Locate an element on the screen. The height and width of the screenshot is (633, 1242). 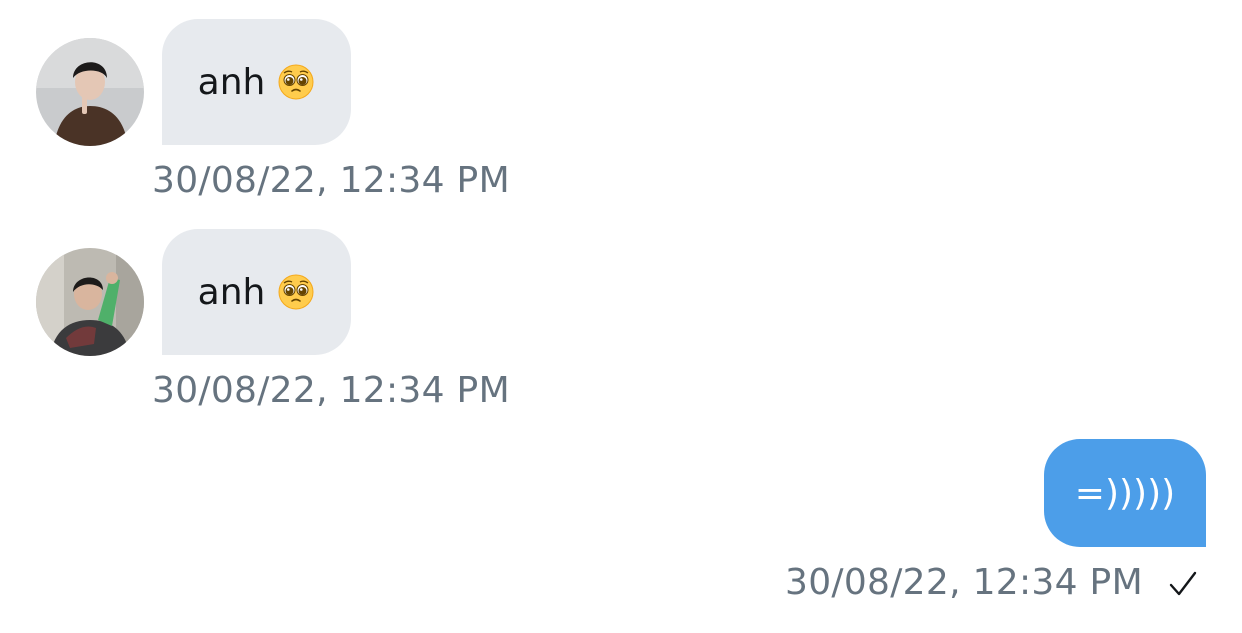
message-bubble: =))))) is located at coordinates (1125, 493).